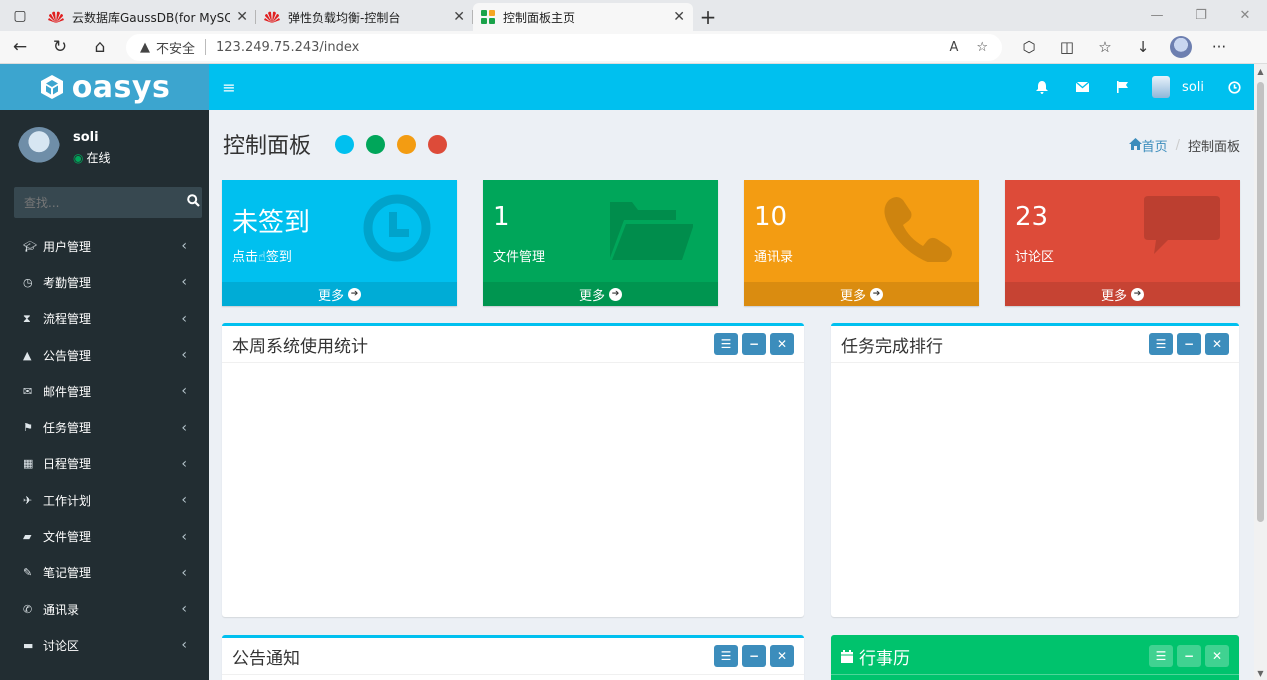 Image resolution: width=1267 pixels, height=680 pixels. What do you see at coordinates (1122, 87) in the screenshot?
I see `flag-icon` at bounding box center [1122, 87].